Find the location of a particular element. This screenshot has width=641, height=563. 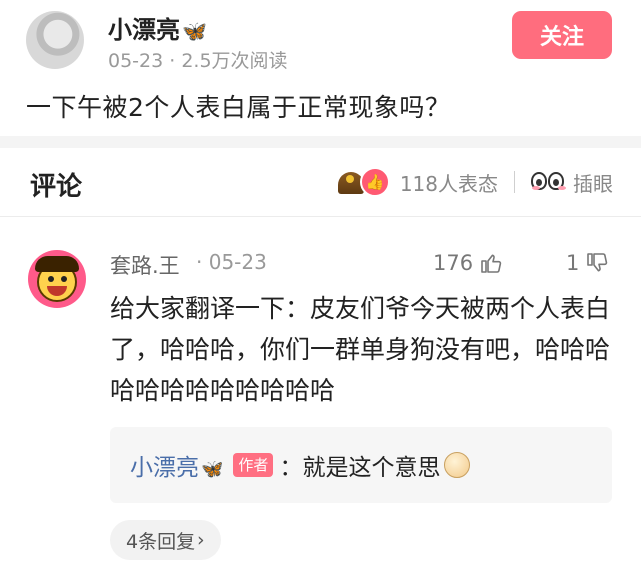

comment-date: · 05-23 is located at coordinates (231, 262).